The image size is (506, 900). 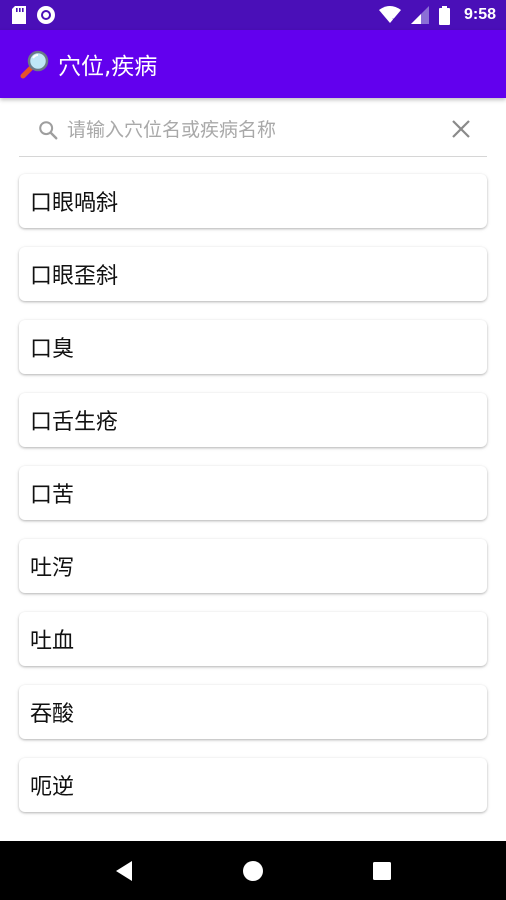 I want to click on recents-square-icon, so click(x=381, y=870).